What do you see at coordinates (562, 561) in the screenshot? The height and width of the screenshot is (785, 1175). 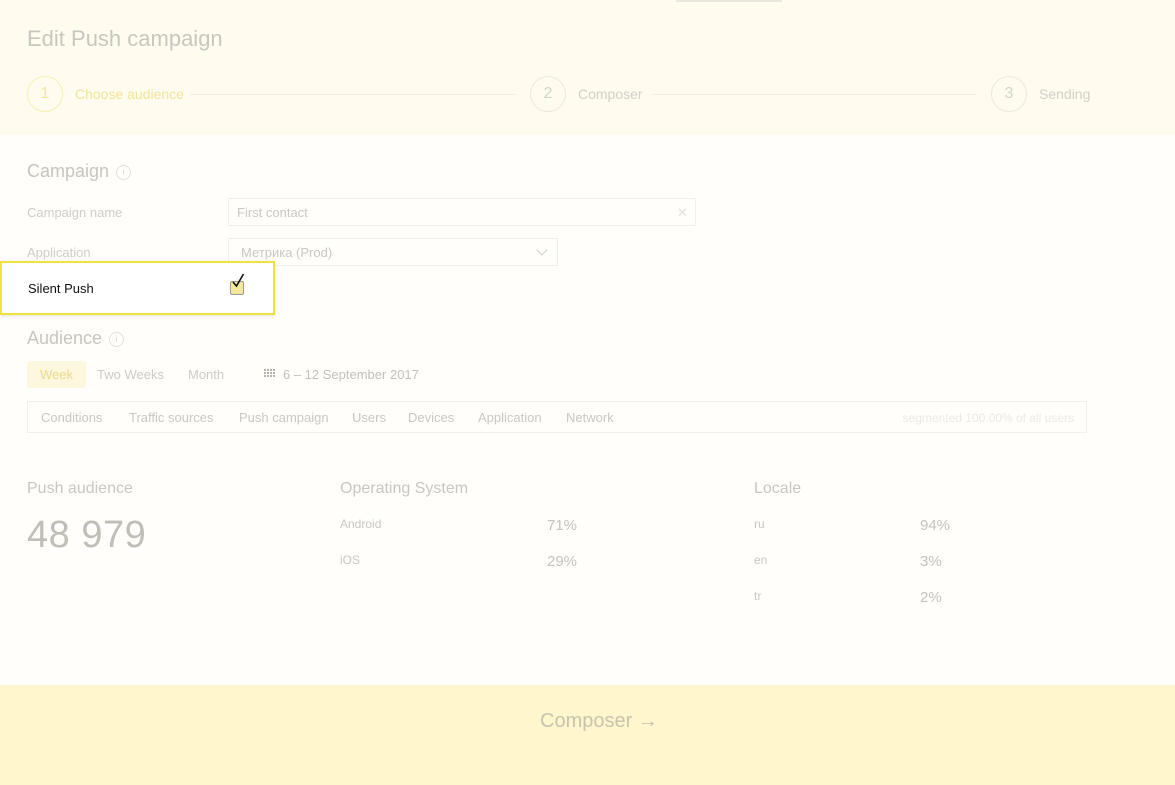 I see `os-value: 29%` at bounding box center [562, 561].